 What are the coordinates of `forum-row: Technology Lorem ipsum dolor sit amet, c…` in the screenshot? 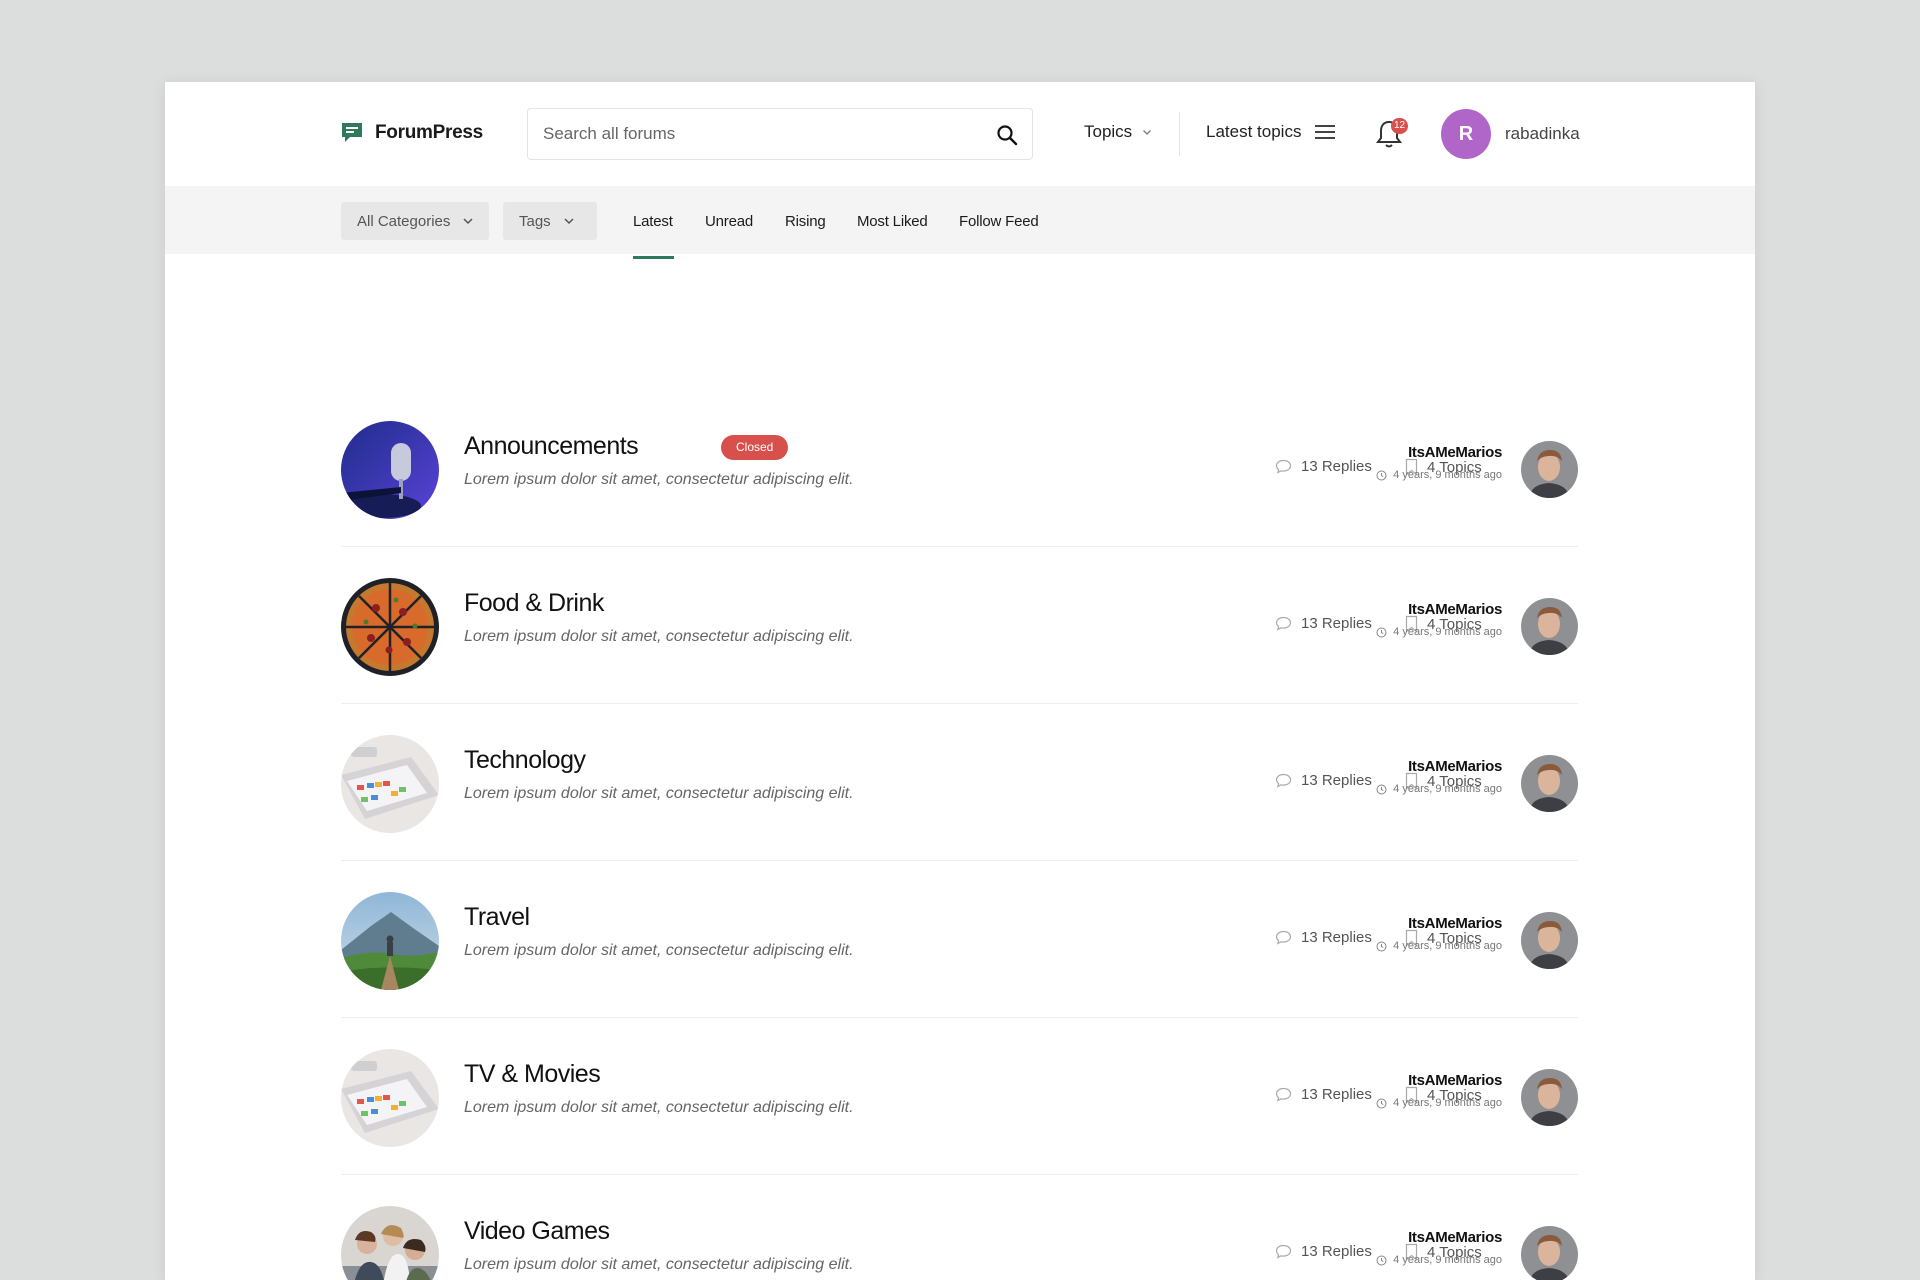 It's located at (959, 782).